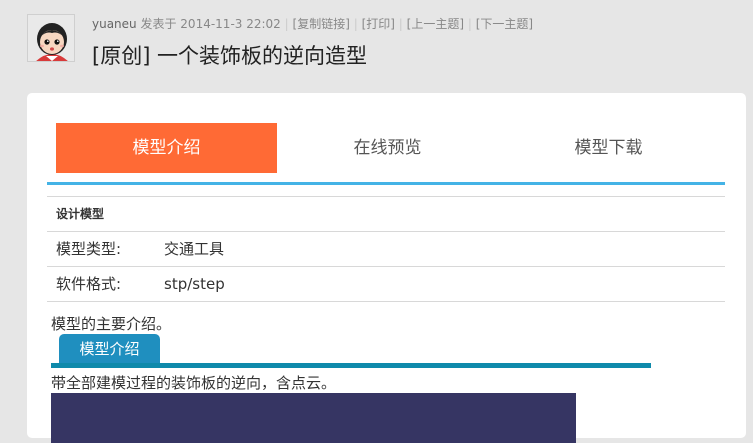 Image resolution: width=753 pixels, height=443 pixels. What do you see at coordinates (321, 24) in the screenshot?
I see `copy-link: [复制链接]` at bounding box center [321, 24].